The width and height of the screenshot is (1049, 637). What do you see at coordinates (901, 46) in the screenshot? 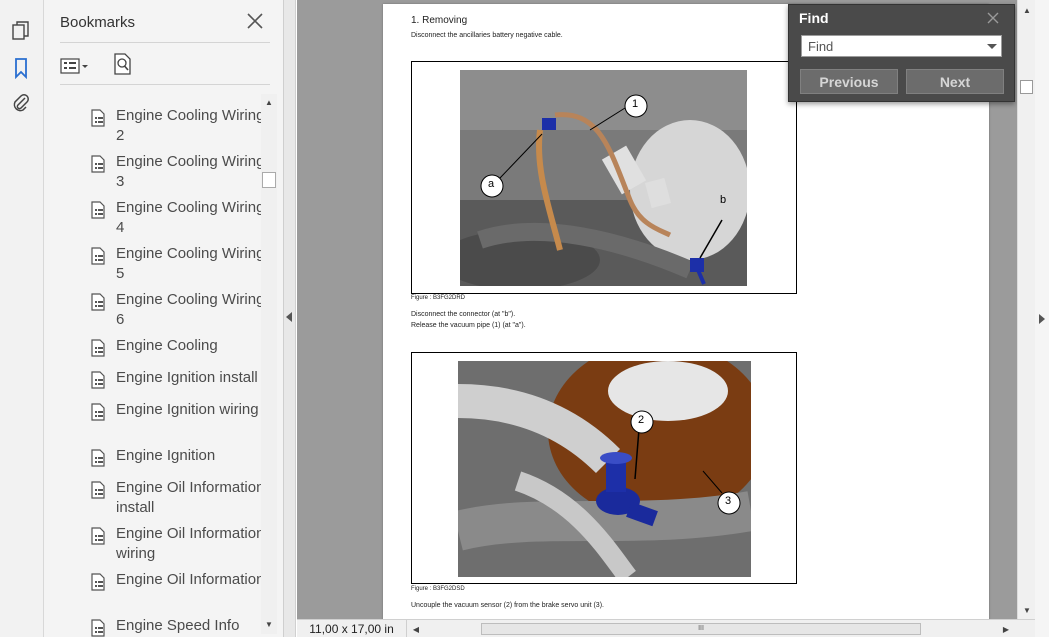
I see `find-input` at bounding box center [901, 46].